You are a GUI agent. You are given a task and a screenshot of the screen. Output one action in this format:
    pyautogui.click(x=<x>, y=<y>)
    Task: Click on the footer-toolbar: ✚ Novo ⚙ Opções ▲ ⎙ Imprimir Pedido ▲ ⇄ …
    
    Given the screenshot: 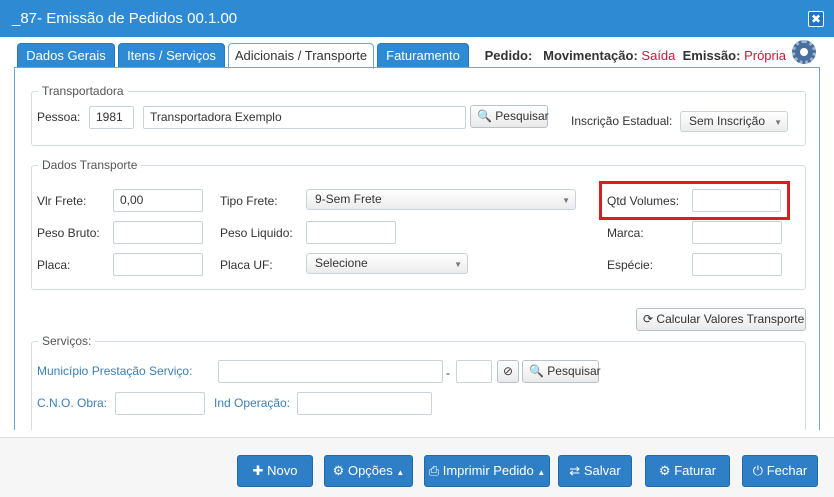 What is the action you would take?
    pyautogui.click(x=417, y=467)
    